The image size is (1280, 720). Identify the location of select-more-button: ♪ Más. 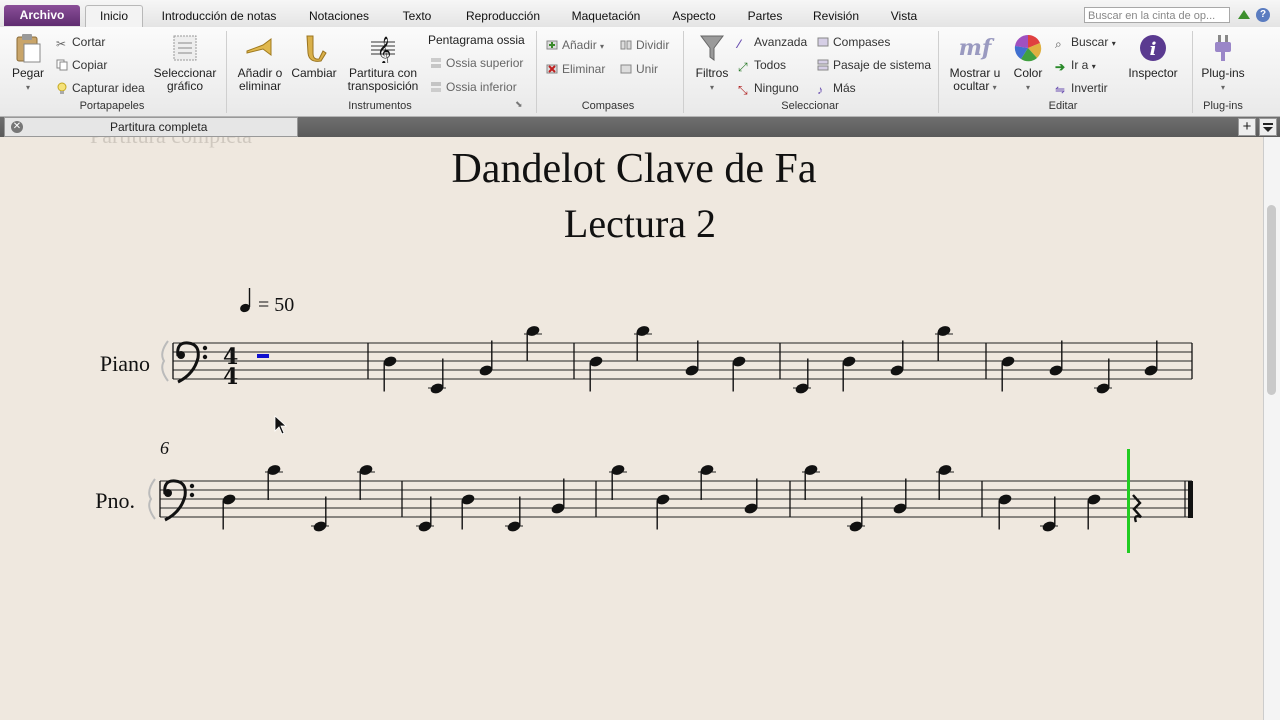
(836, 89).